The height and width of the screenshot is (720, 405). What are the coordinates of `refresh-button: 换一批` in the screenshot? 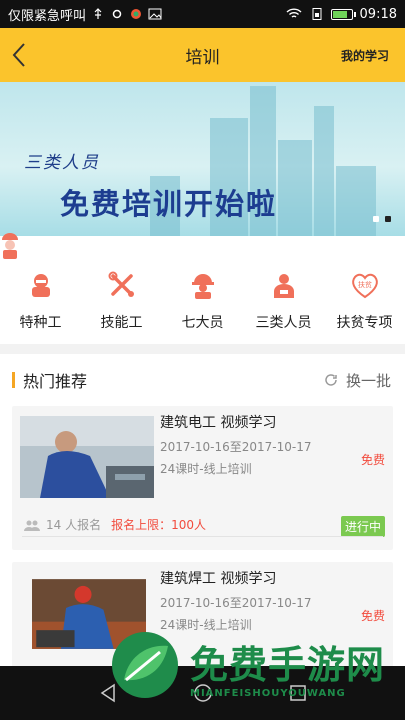 It's located at (357, 380).